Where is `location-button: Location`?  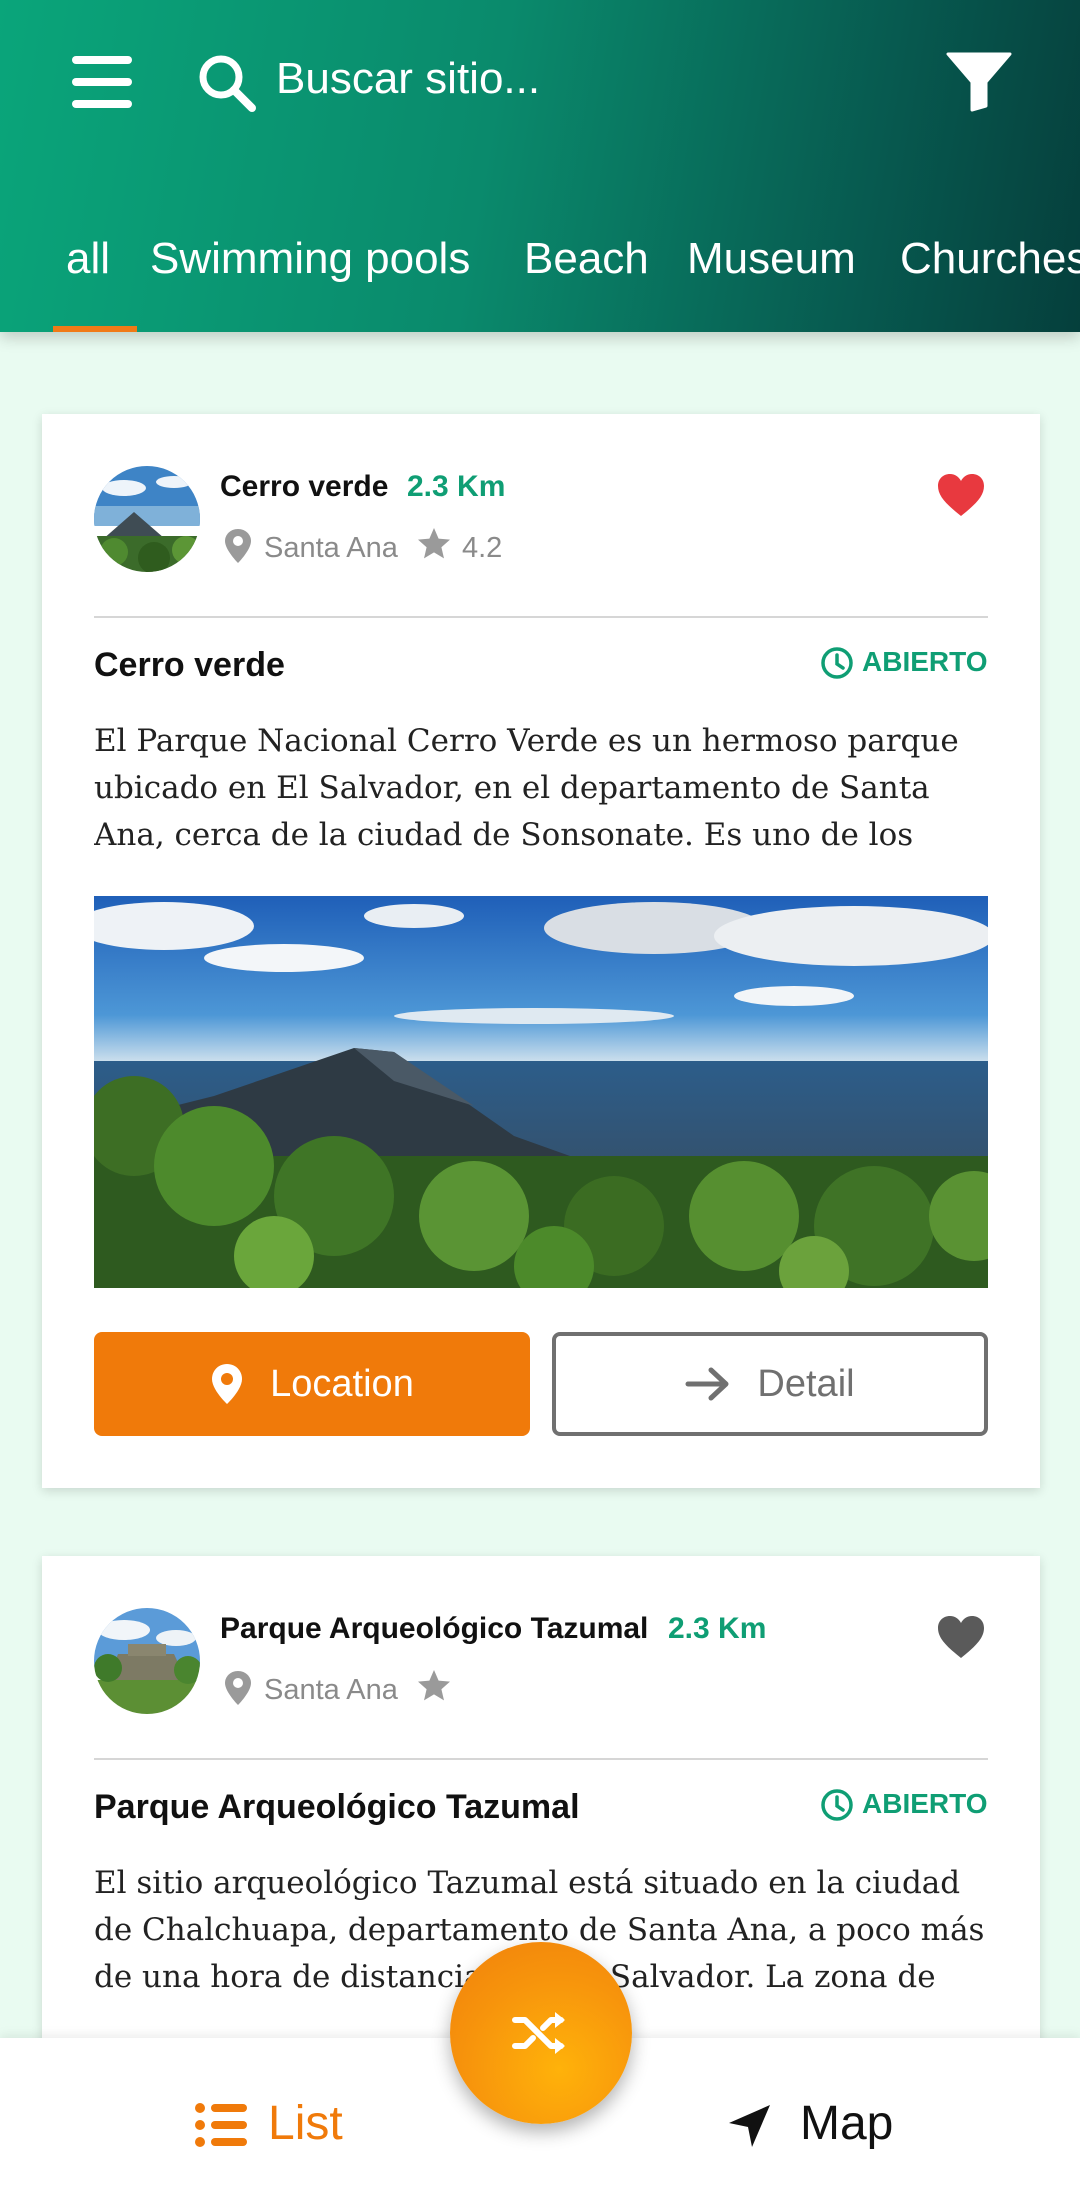
location-button: Location is located at coordinates (312, 1384).